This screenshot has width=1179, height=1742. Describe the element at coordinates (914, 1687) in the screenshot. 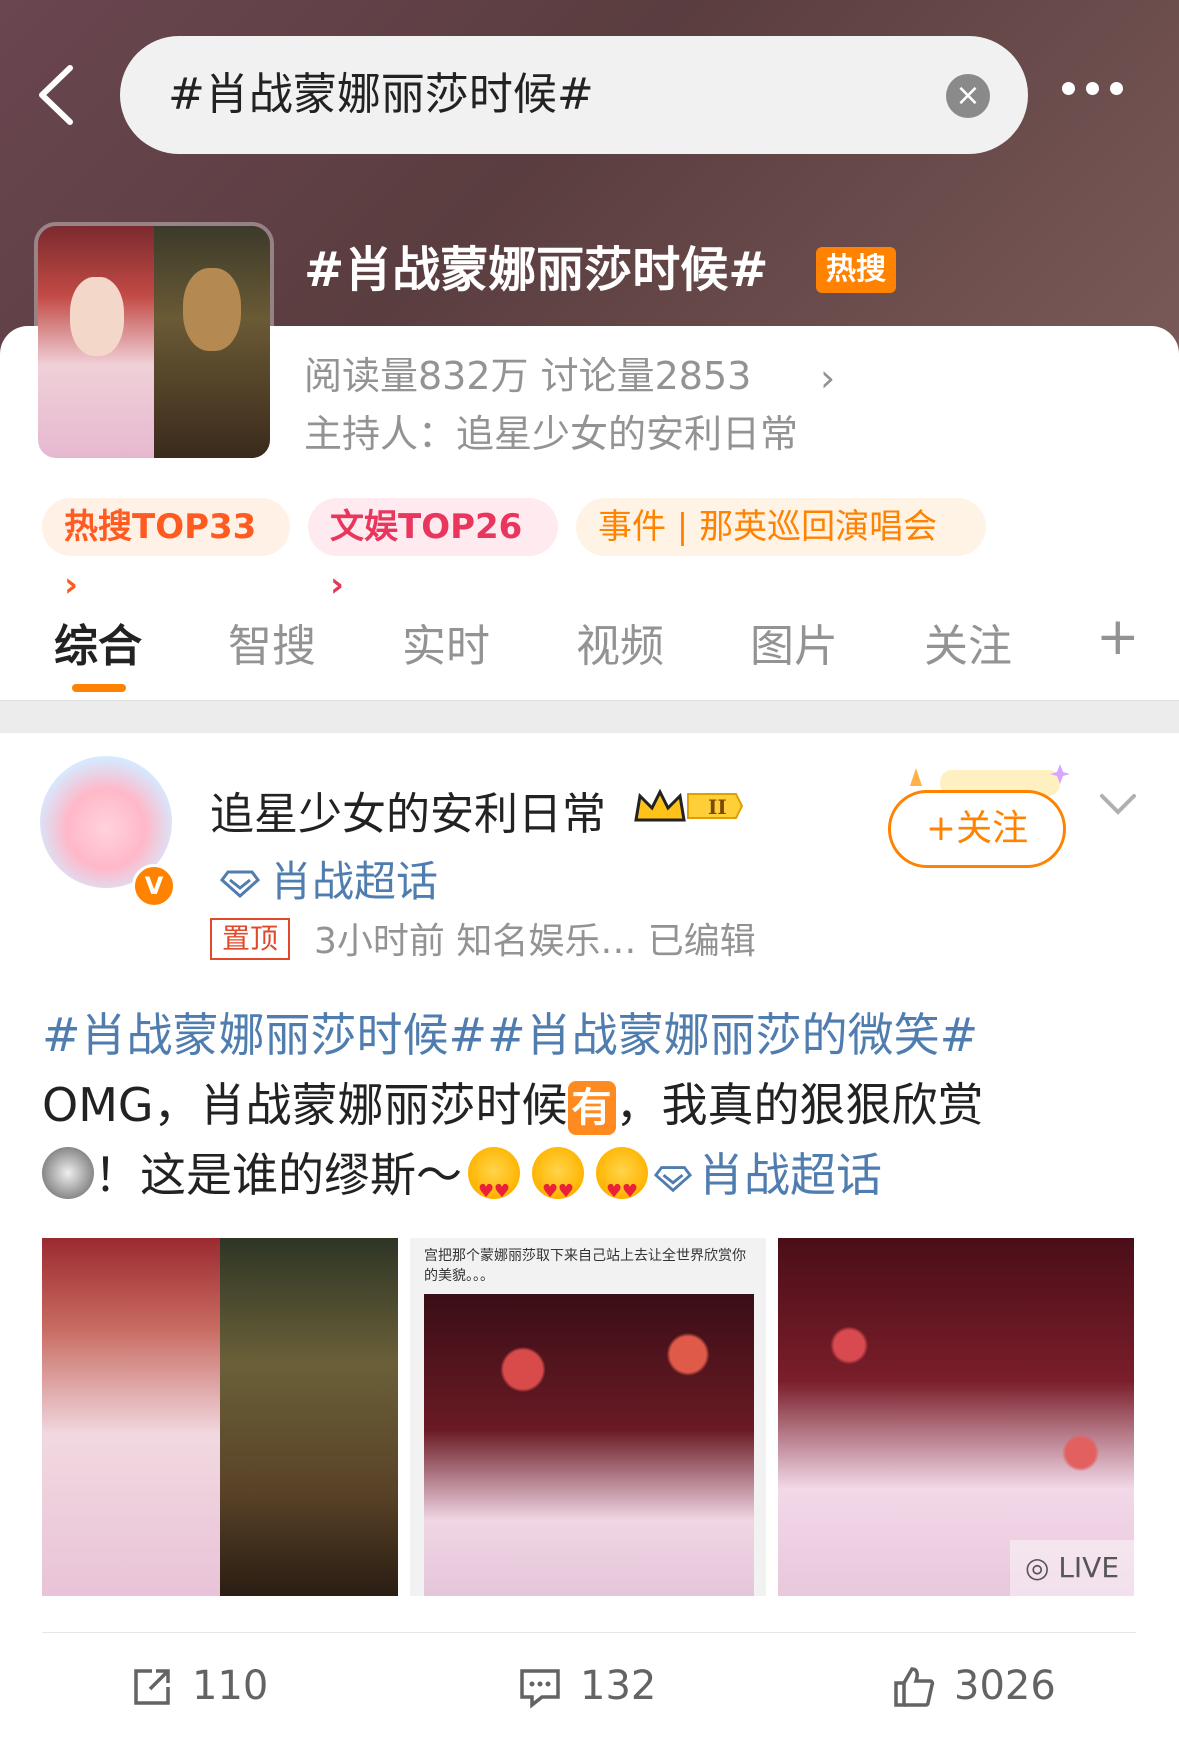

I see `thumbs-up-icon` at that location.